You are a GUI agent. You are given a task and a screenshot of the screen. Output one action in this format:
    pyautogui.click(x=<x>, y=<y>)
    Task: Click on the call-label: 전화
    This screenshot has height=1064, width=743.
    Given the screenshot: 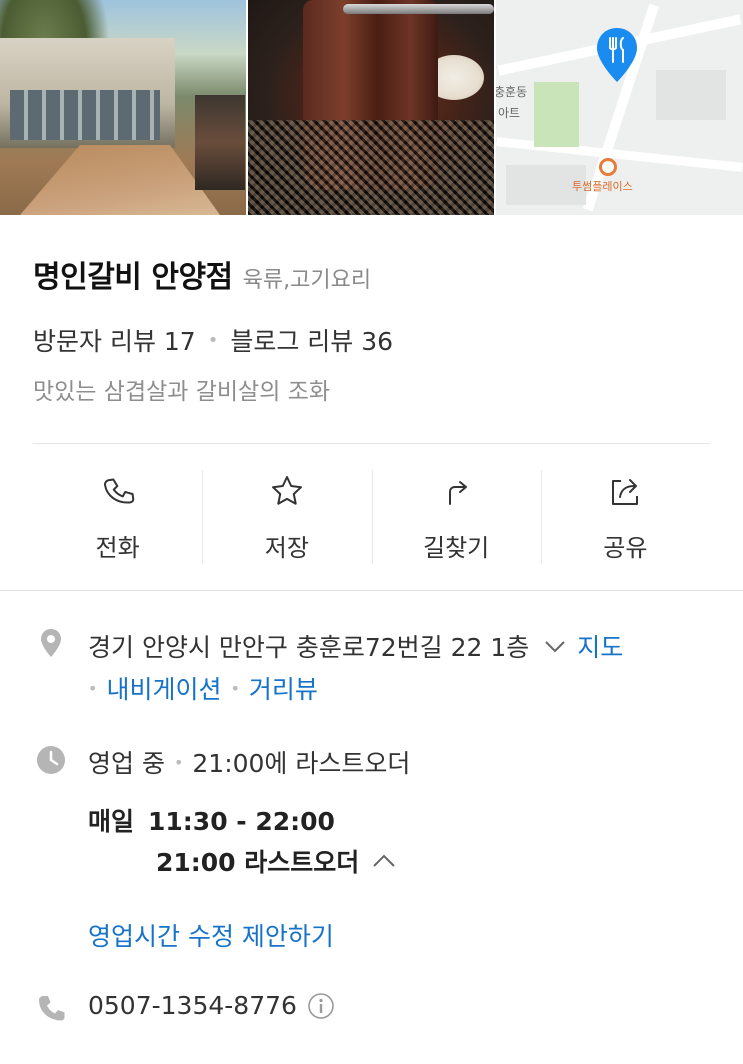 What is the action you would take?
    pyautogui.click(x=117, y=548)
    